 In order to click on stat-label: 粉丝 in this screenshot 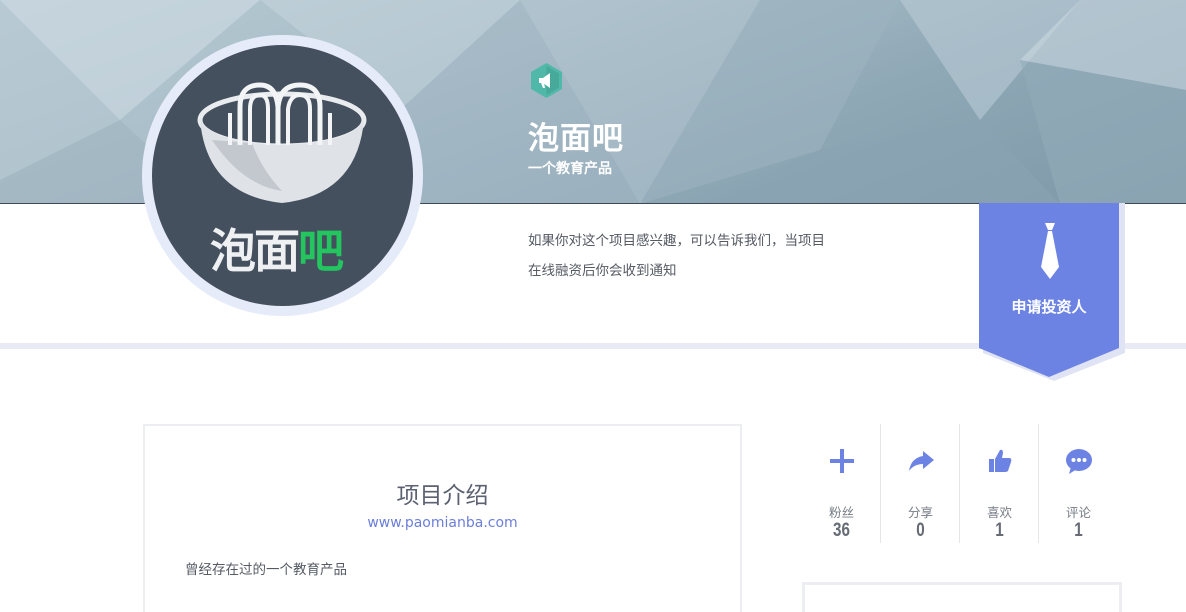, I will do `click(841, 512)`.